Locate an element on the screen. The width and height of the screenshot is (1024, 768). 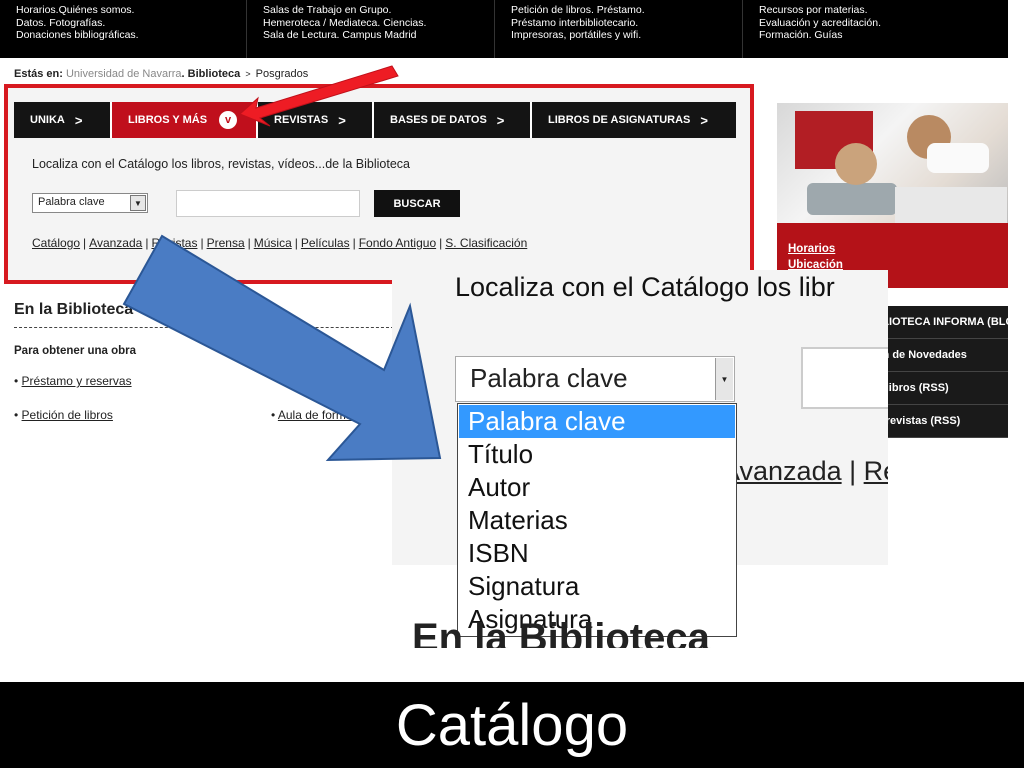
caption-text: Catálogo is located at coordinates (512, 725).